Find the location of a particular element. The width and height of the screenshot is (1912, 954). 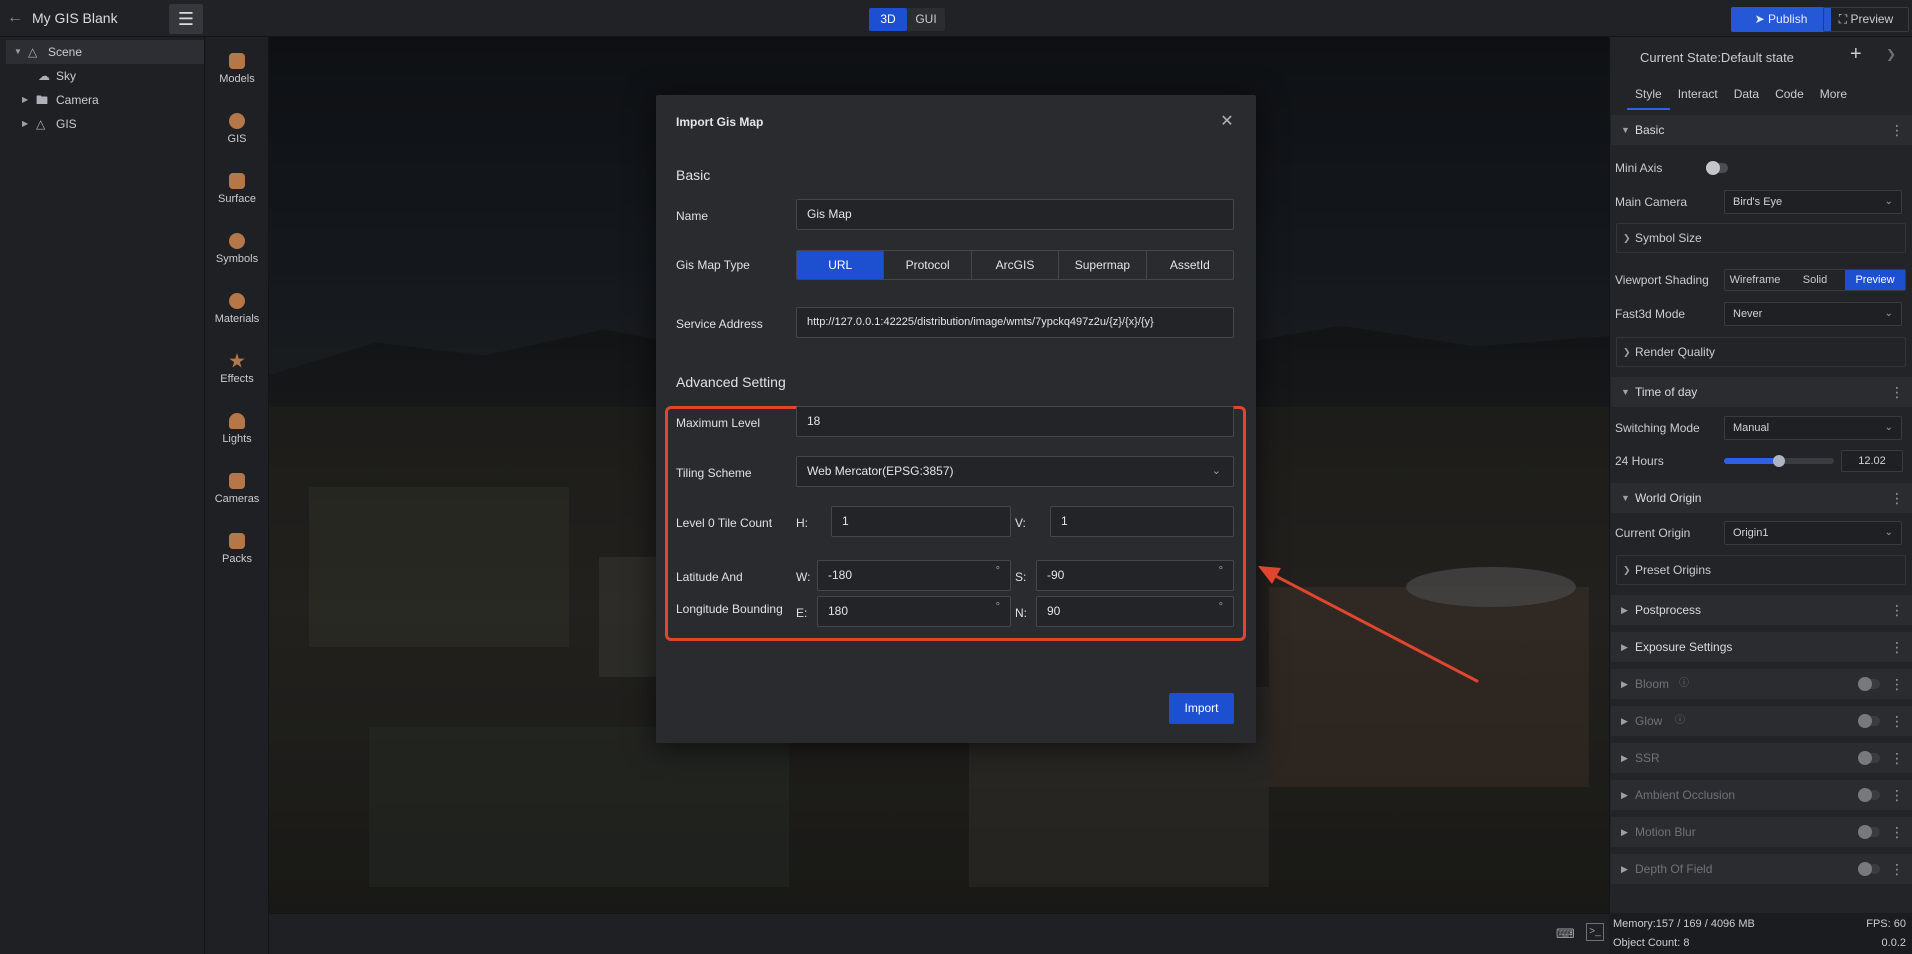

current-origin-select: Origin1 ⌄ is located at coordinates (1813, 533).